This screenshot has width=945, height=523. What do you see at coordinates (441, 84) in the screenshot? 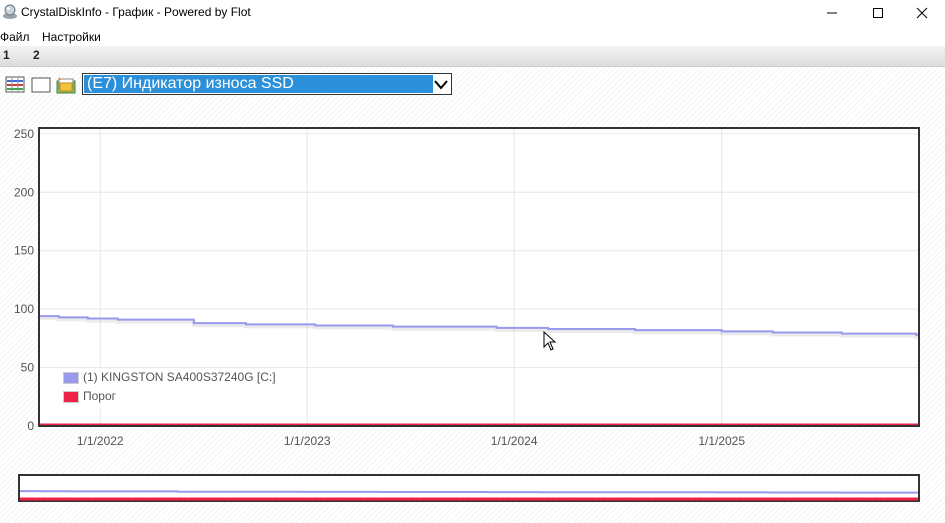
I see `chevron-down-icon` at bounding box center [441, 84].